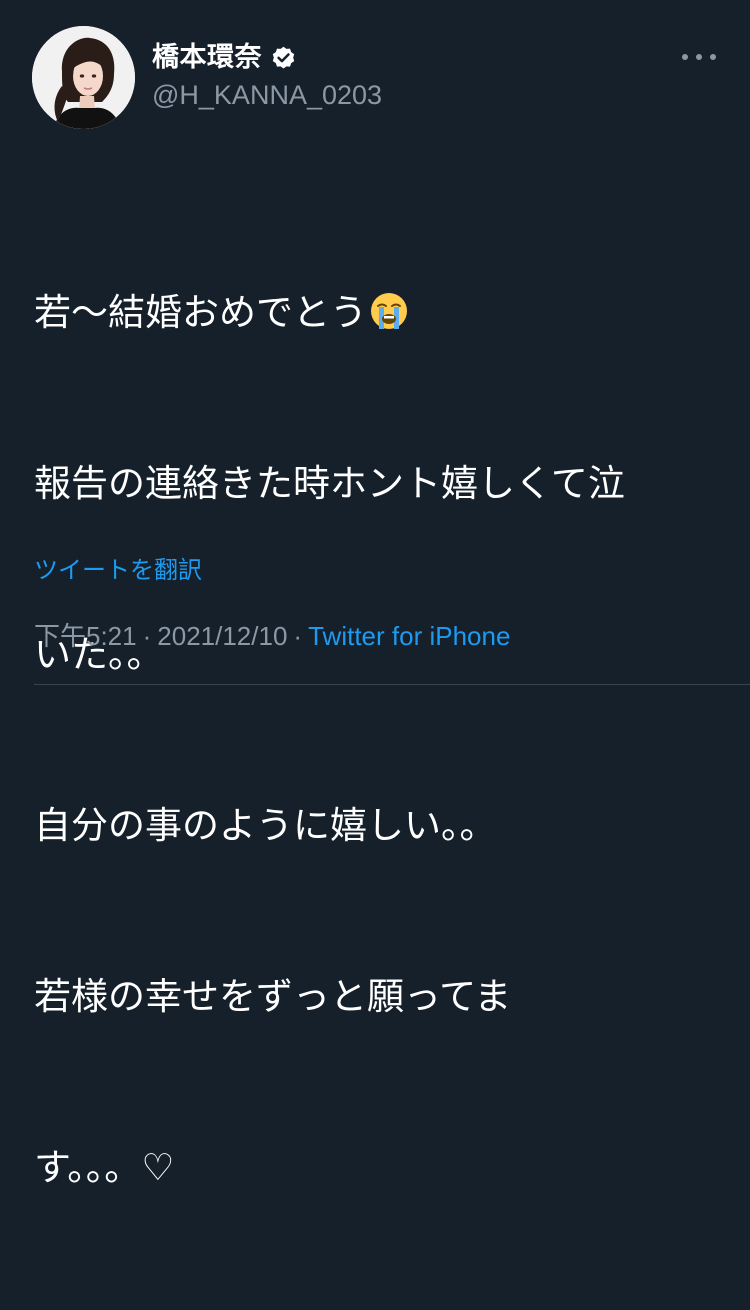 Image resolution: width=750 pixels, height=1310 pixels. What do you see at coordinates (222, 636) in the screenshot?
I see `tweet-date: 2021/12/10` at bounding box center [222, 636].